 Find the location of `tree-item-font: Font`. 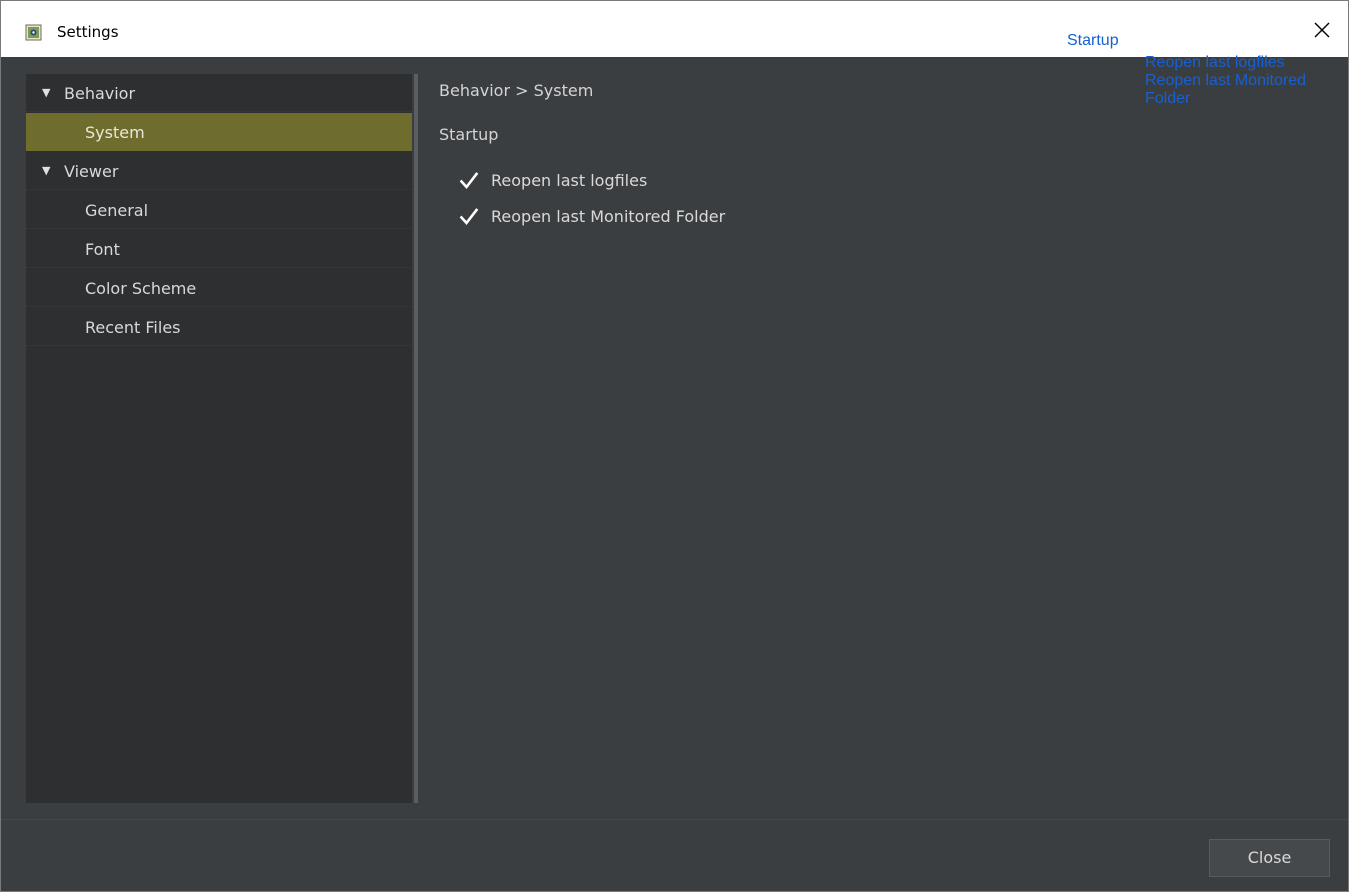

tree-item-font: Font is located at coordinates (219, 249).